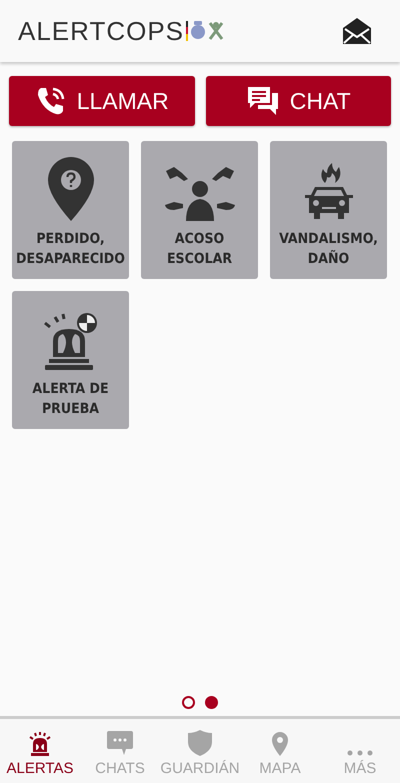 This screenshot has width=400, height=783. Describe the element at coordinates (200, 193) in the screenshot. I see `pointing-hands-icon` at that location.